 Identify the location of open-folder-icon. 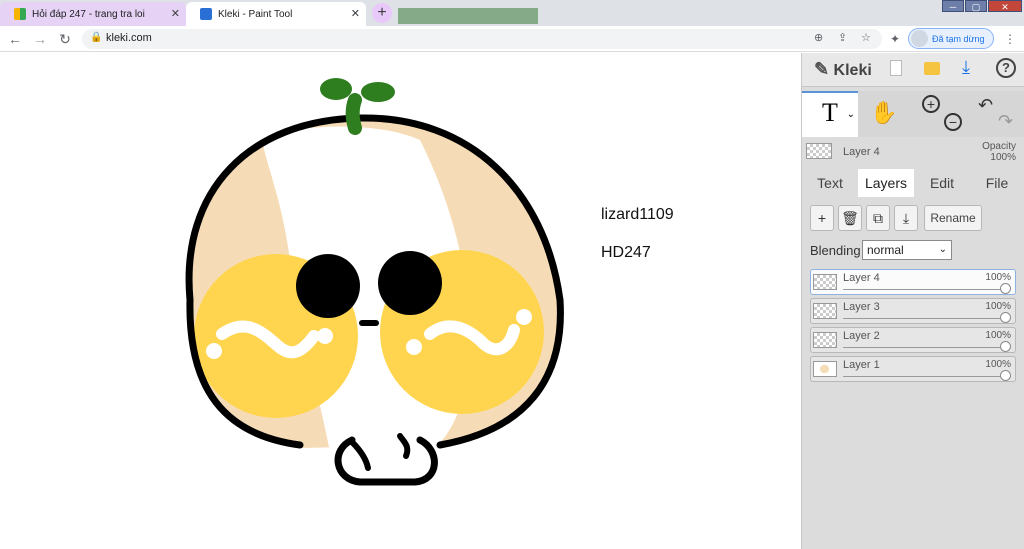
(932, 68).